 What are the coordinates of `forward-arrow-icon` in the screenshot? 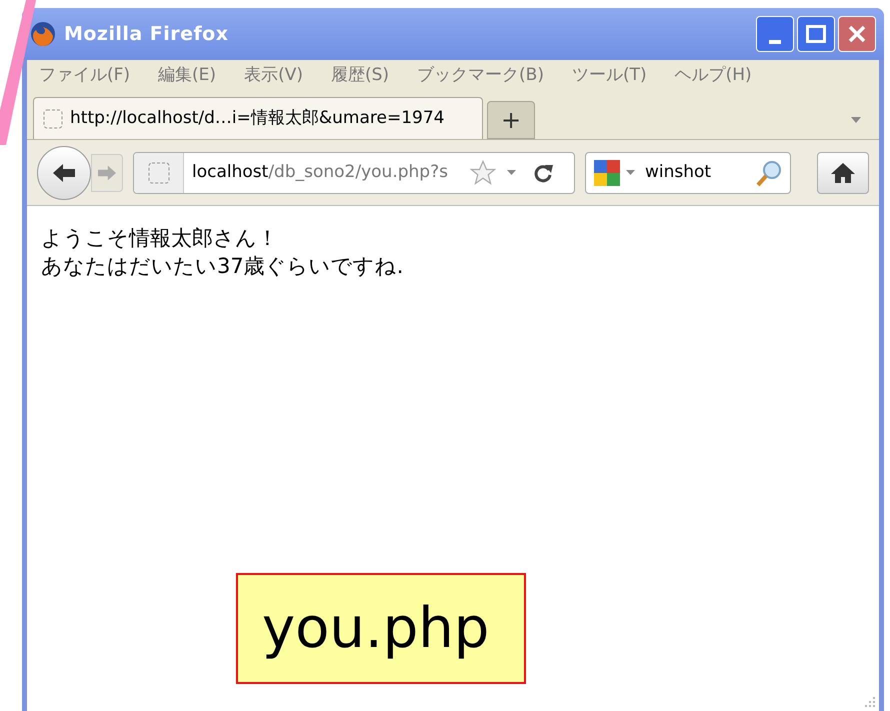 It's located at (107, 173).